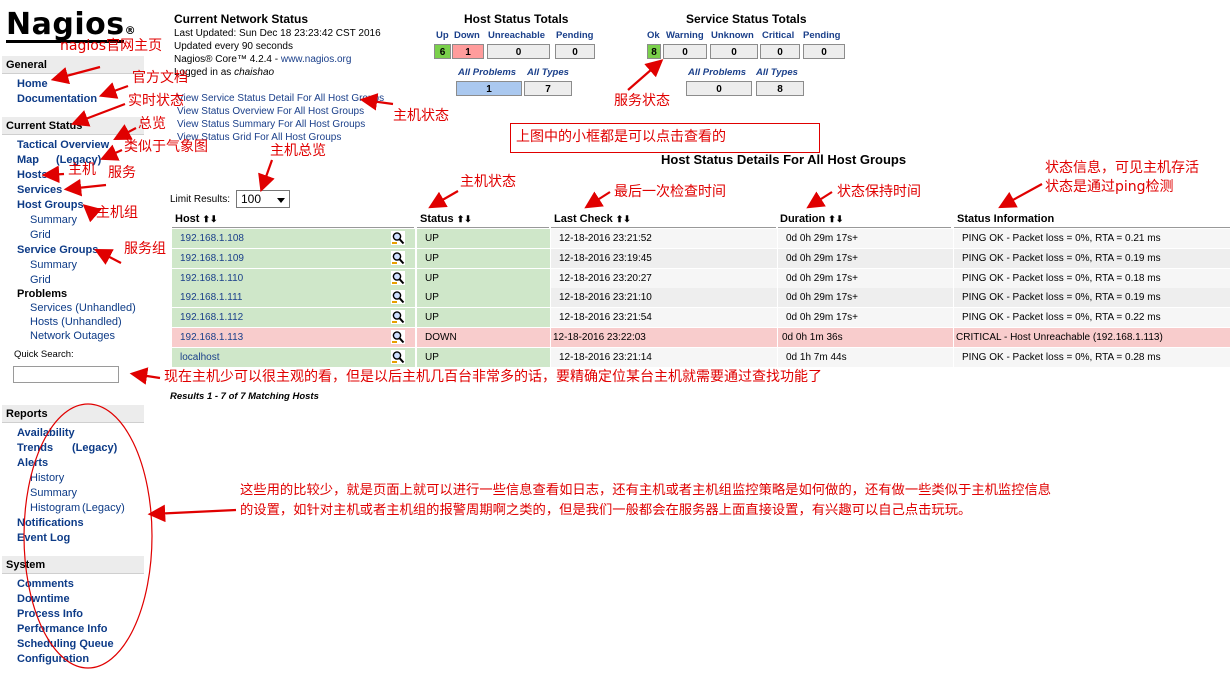  I want to click on col-host: Host ⬆⬇, so click(196, 219).